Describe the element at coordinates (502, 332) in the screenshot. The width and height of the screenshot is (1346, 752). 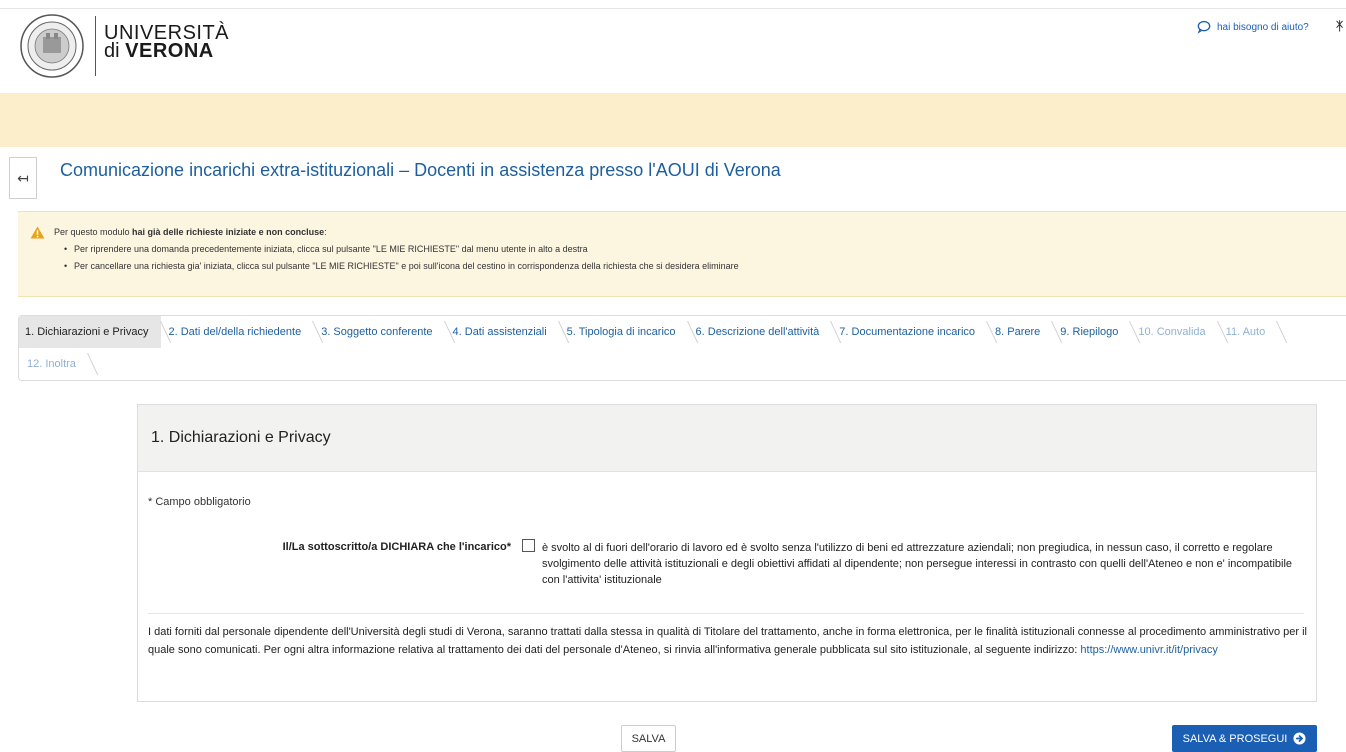
I see `step-dati-assistenziali: 4. Dati assistenziali` at that location.